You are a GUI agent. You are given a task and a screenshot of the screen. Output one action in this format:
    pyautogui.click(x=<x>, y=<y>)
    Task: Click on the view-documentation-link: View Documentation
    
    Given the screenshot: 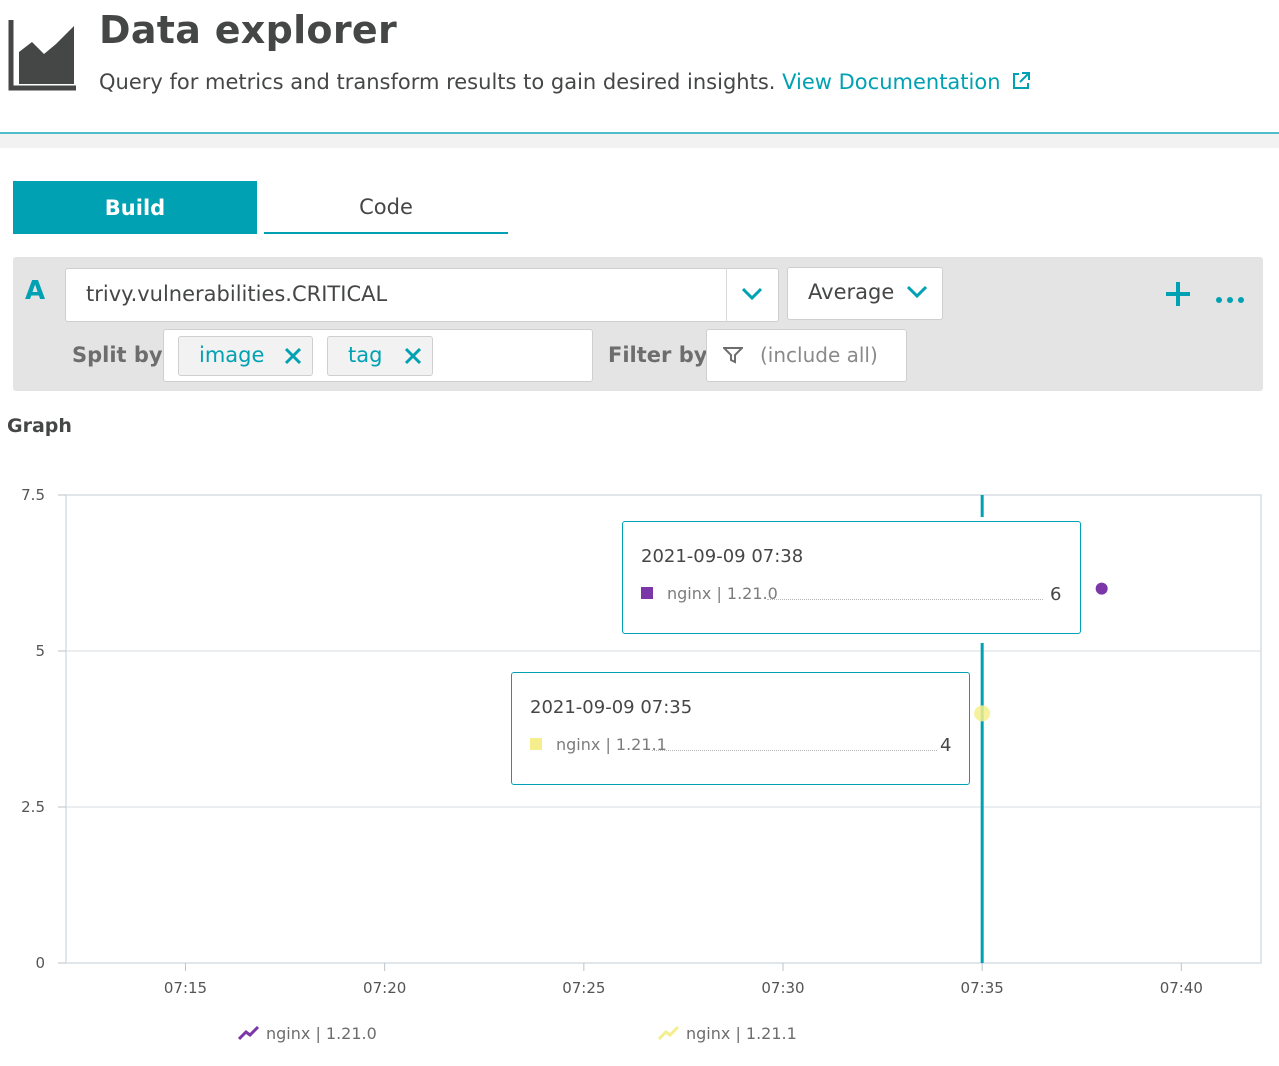 What is the action you would take?
    pyautogui.click(x=906, y=82)
    